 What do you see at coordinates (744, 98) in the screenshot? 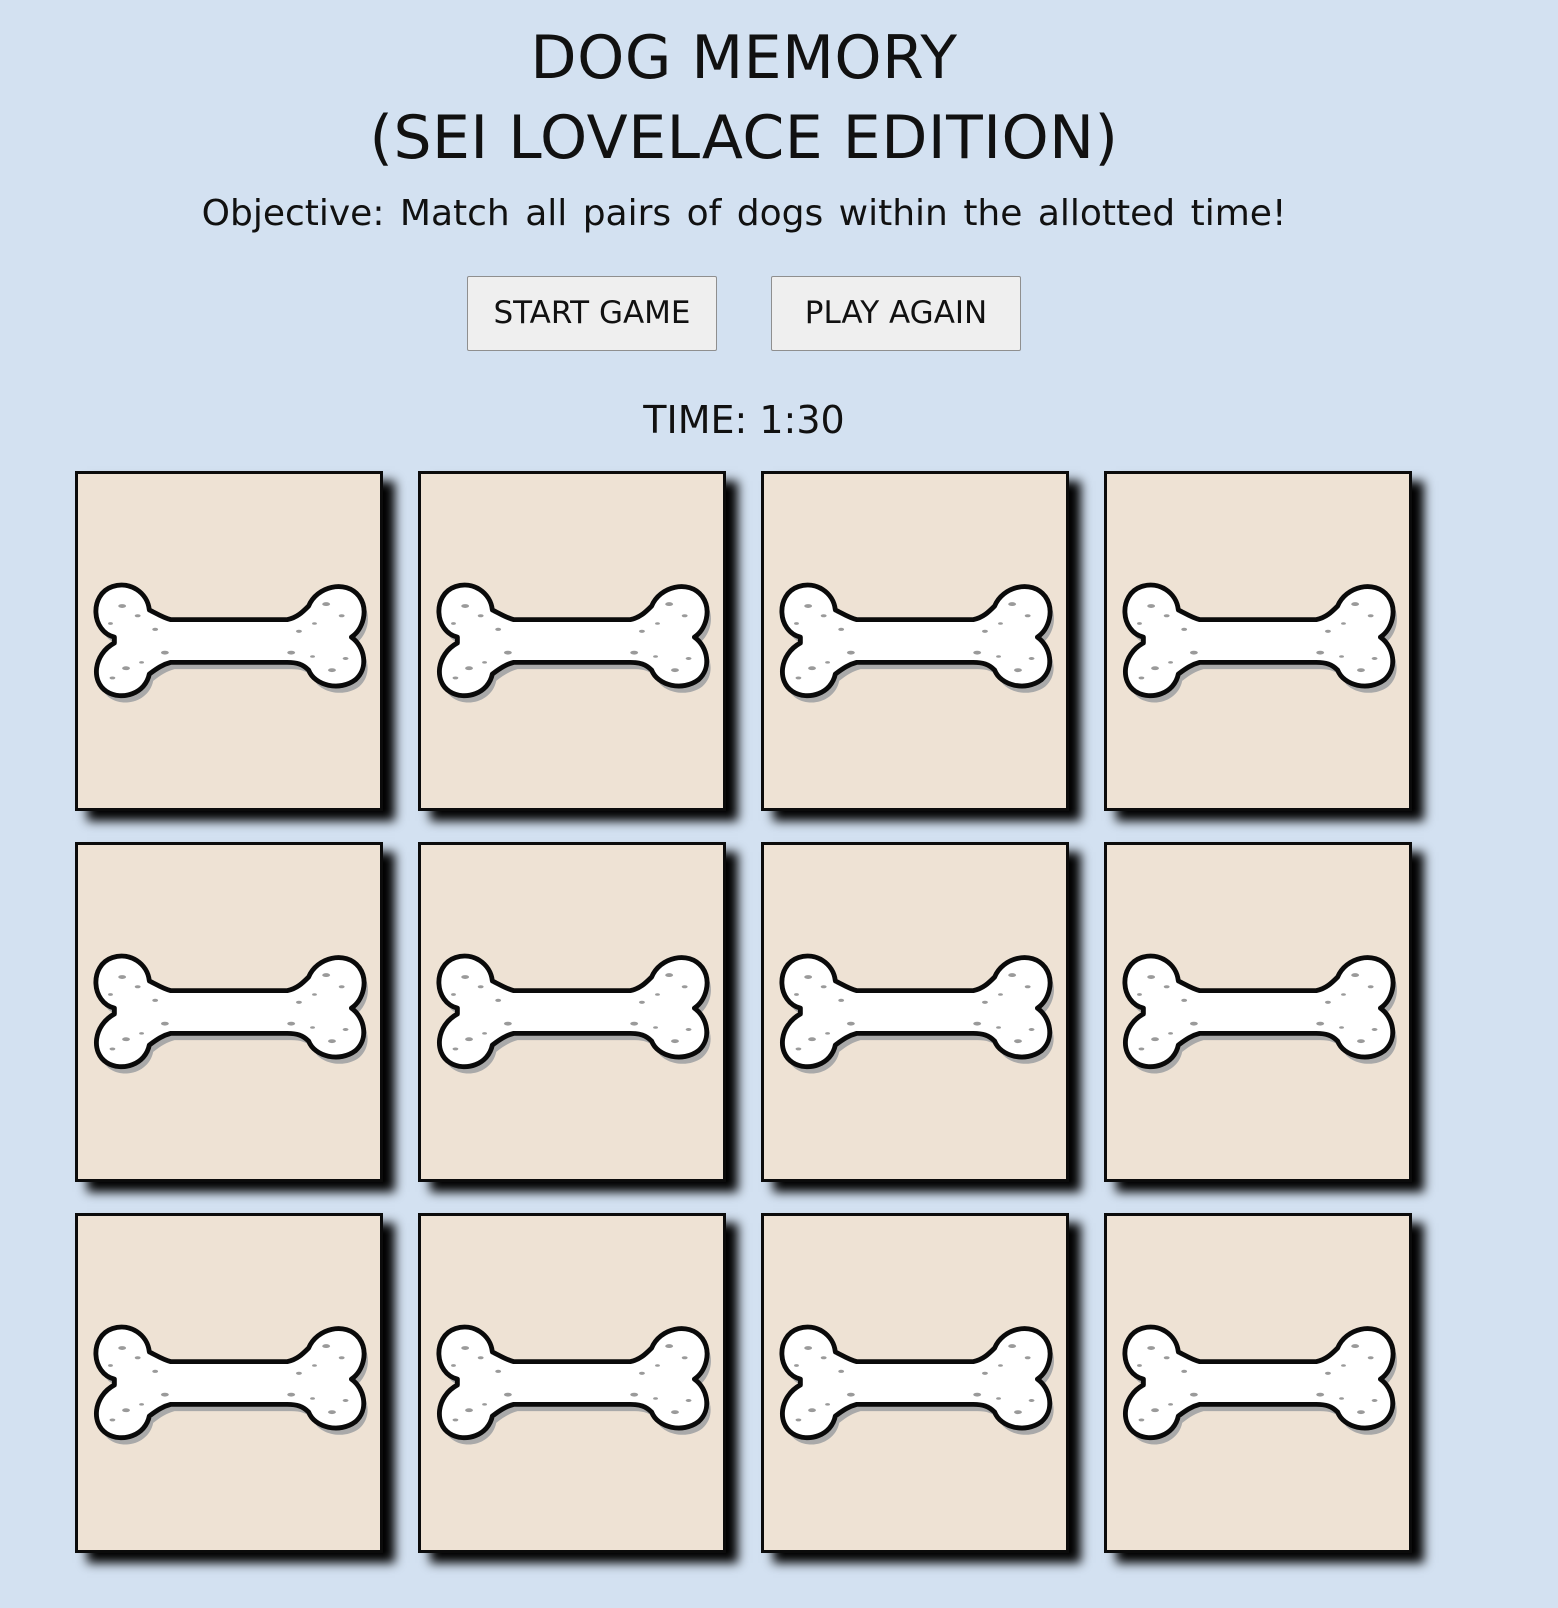
I see `page-title: DOG MEMORY (SEI LOVELACE EDITION)` at bounding box center [744, 98].